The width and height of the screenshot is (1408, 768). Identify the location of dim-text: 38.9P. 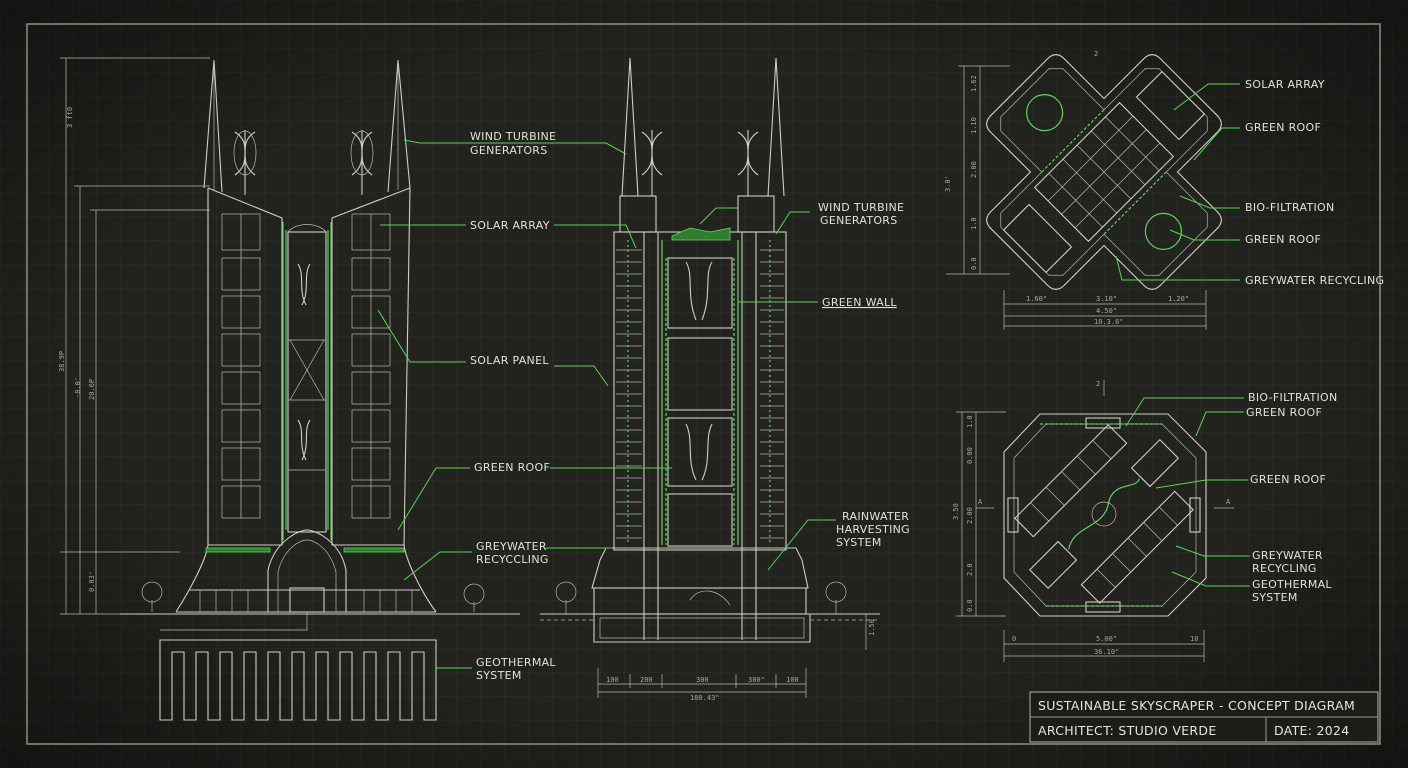
(62, 361).